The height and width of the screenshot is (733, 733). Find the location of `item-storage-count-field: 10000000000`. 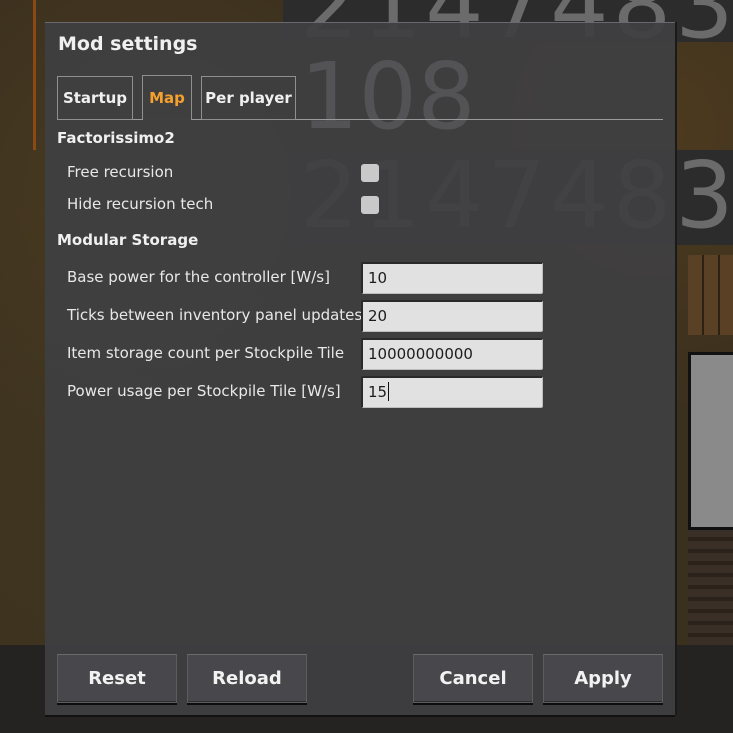

item-storage-count-field: 10000000000 is located at coordinates (452, 354).